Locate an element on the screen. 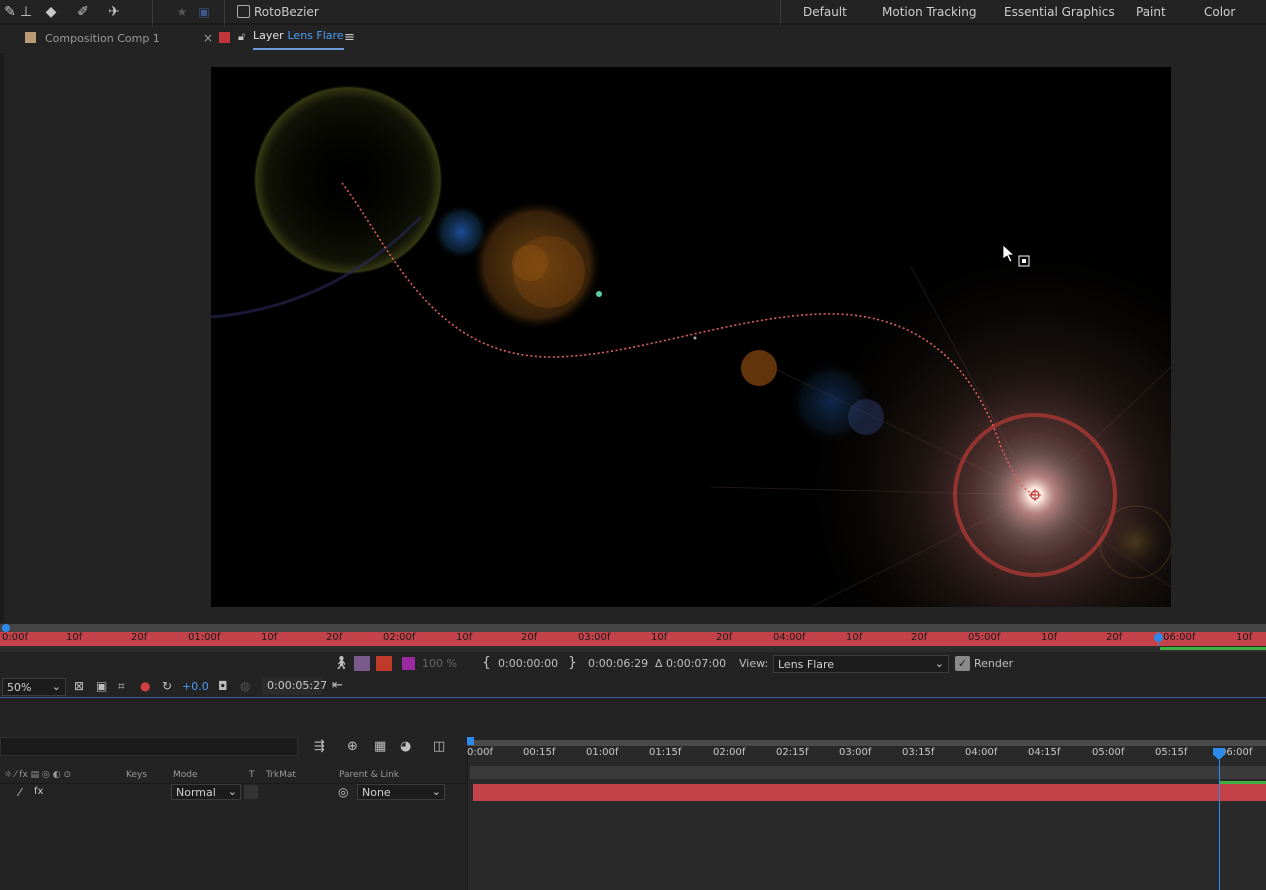  set-out-icon: } is located at coordinates (572, 663).